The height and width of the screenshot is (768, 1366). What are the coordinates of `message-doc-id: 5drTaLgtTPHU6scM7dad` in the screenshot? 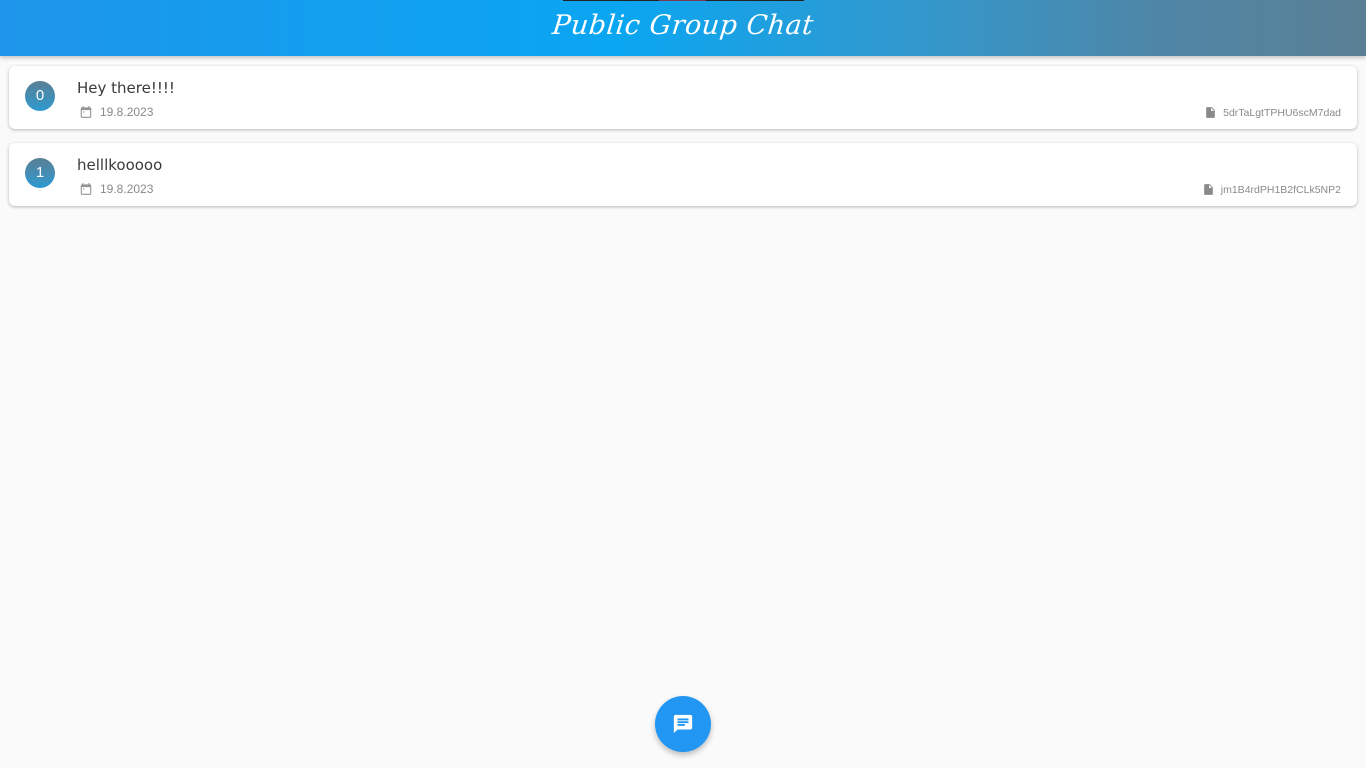 It's located at (1272, 112).